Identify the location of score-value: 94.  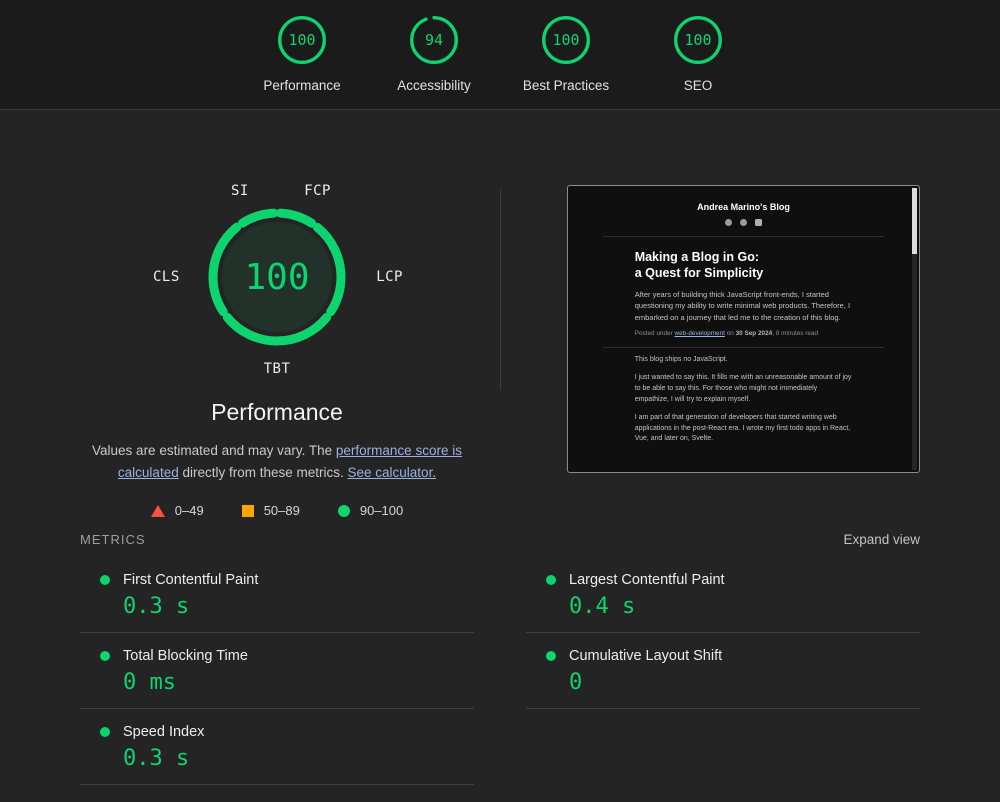
(434, 40).